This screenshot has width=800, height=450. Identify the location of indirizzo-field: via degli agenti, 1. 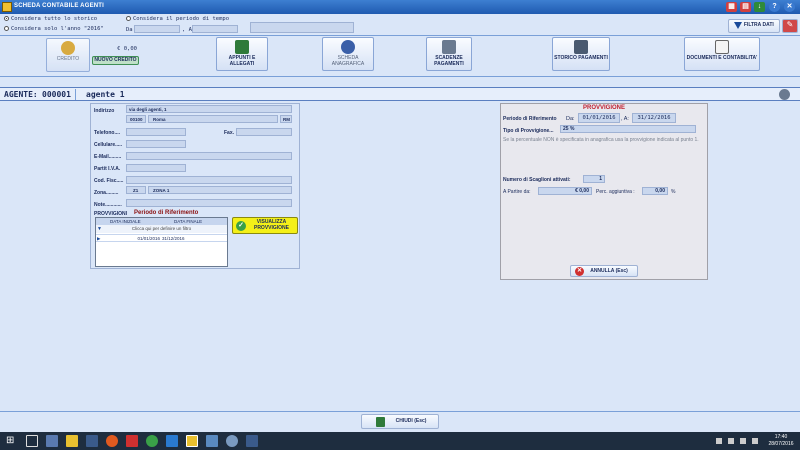
(209, 109).